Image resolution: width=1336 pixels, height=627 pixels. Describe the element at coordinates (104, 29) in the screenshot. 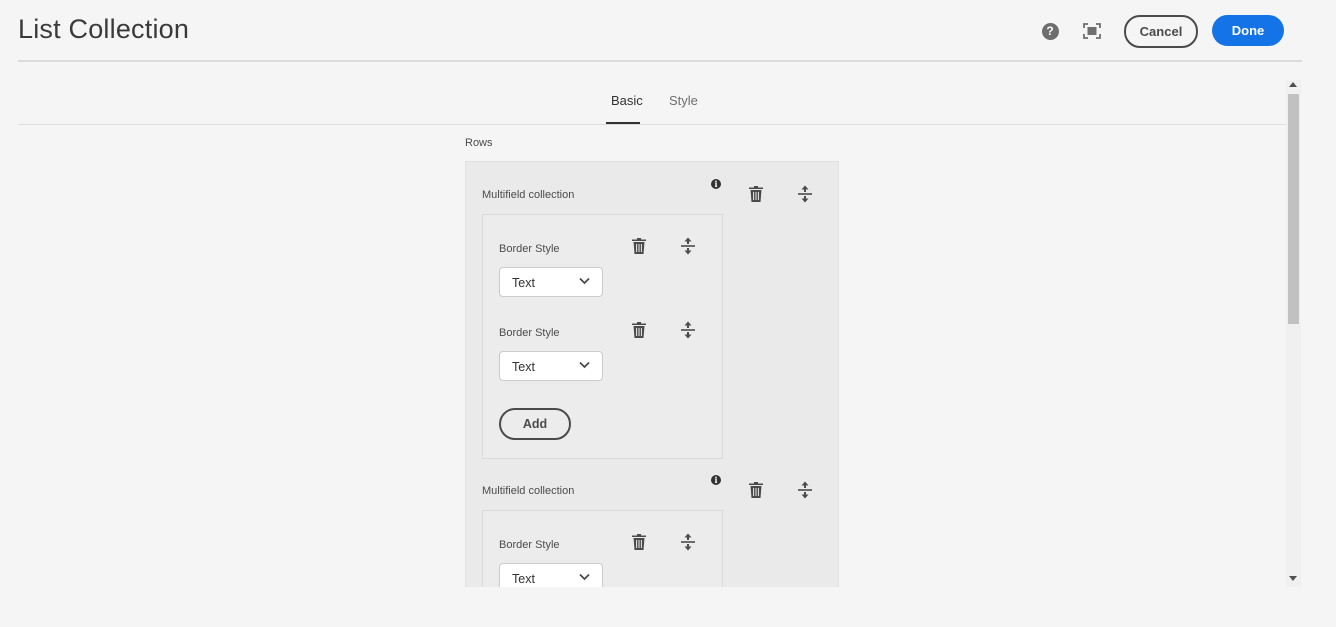

I see `dialog-title: List Collection` at that location.